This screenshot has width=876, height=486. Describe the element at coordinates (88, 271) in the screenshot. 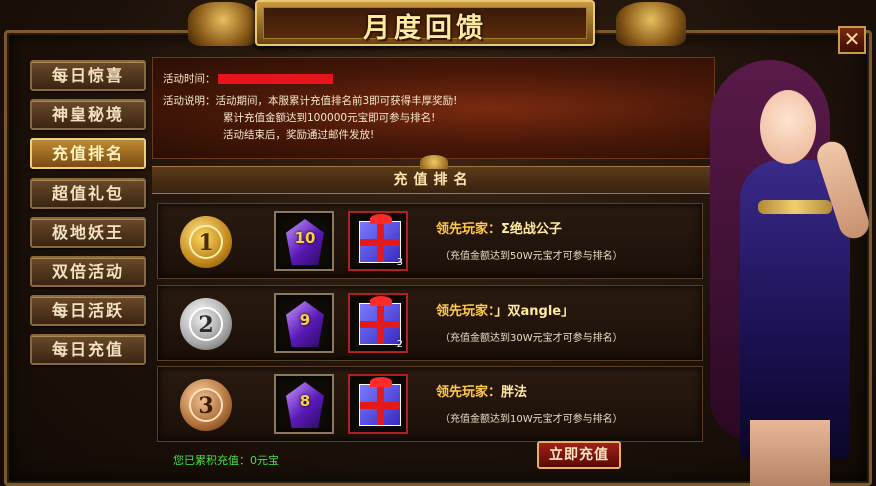

I see `sidebar-item-double-event: 双倍活动` at that location.